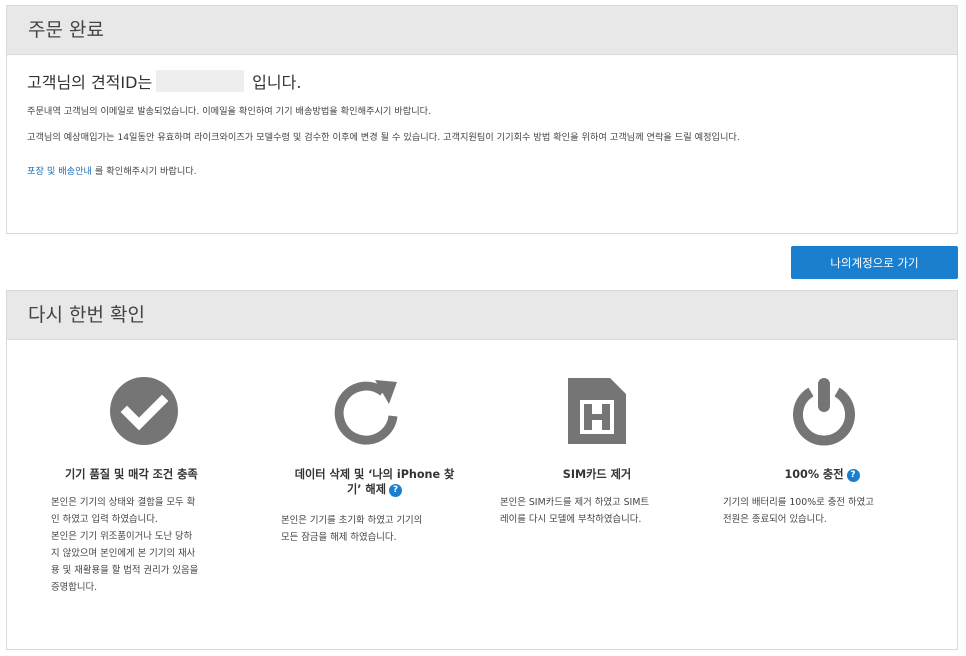 This screenshot has height=656, width=966. What do you see at coordinates (597, 474) in the screenshot?
I see `check-item-title: SIM카드 제거` at bounding box center [597, 474].